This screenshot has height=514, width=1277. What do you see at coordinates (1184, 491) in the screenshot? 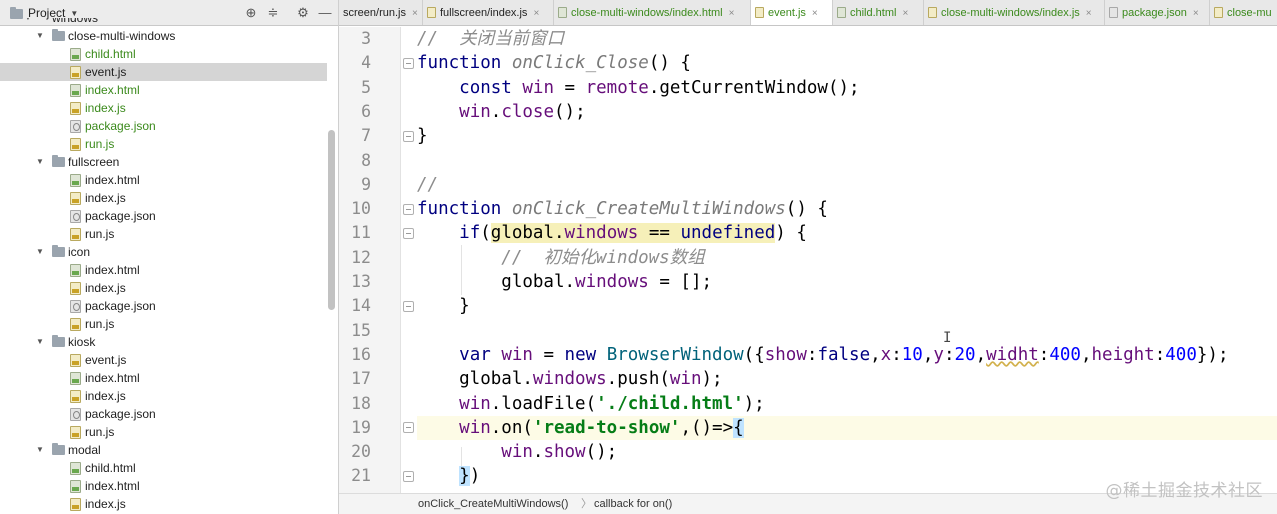
I see `watermark: @稀土掘金技术社区` at bounding box center [1184, 491].